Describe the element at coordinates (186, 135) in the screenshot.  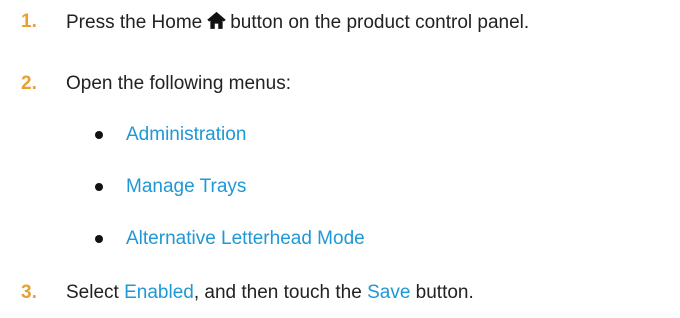
I see `menu-link: Administration` at that location.